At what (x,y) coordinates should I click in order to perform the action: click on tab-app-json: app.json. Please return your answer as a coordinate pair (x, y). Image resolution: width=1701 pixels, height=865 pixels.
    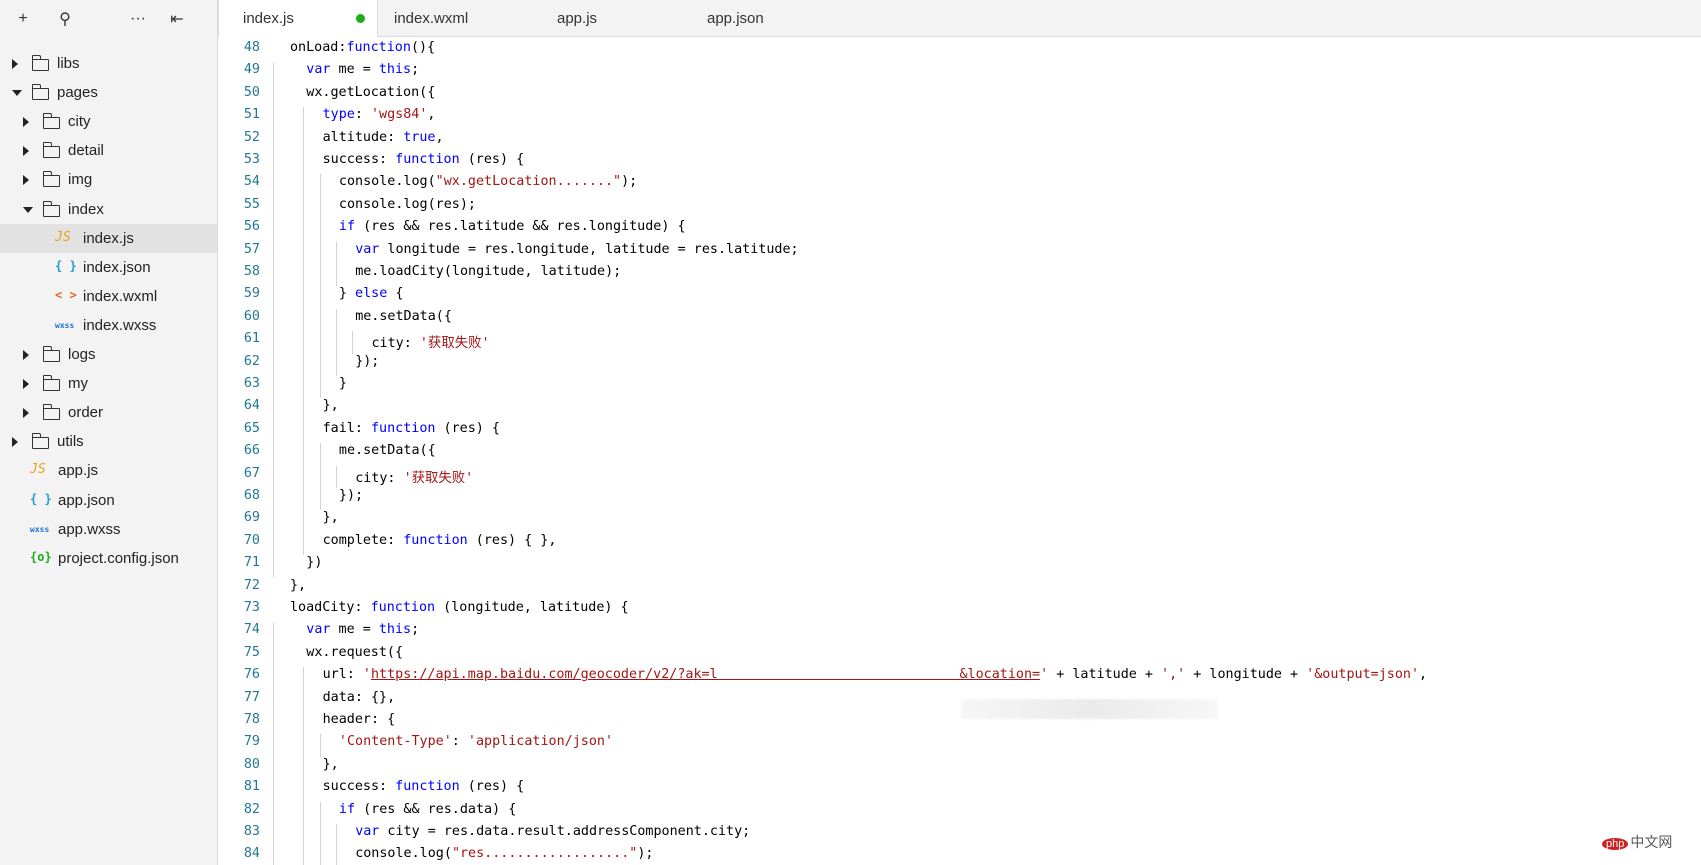
    Looking at the image, I should click on (740, 18).